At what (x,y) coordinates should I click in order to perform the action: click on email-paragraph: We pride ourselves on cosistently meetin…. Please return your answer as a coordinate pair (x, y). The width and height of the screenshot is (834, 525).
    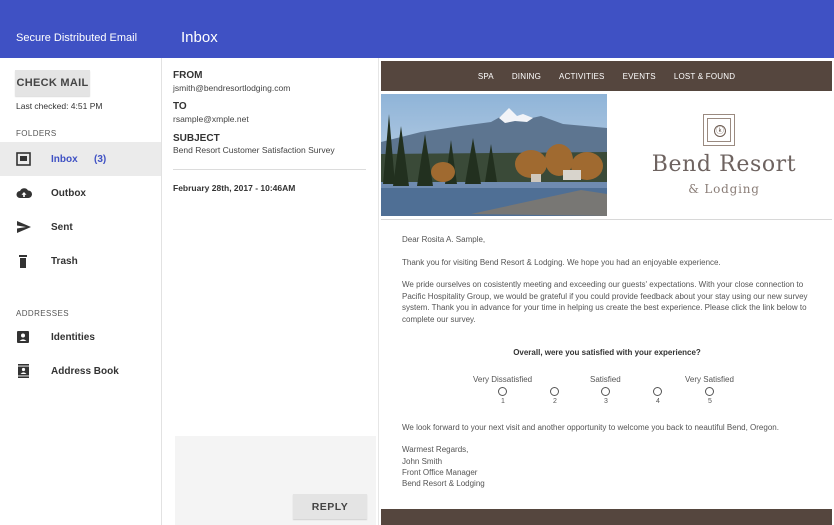
    Looking at the image, I should click on (605, 302).